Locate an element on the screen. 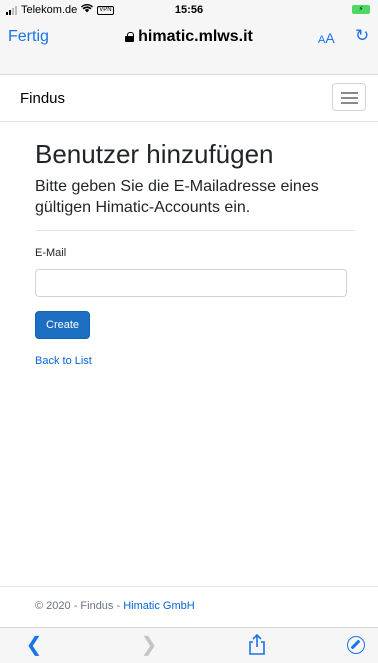  footer: © 2020 - Findus - Himatic GmbH is located at coordinates (189, 604).